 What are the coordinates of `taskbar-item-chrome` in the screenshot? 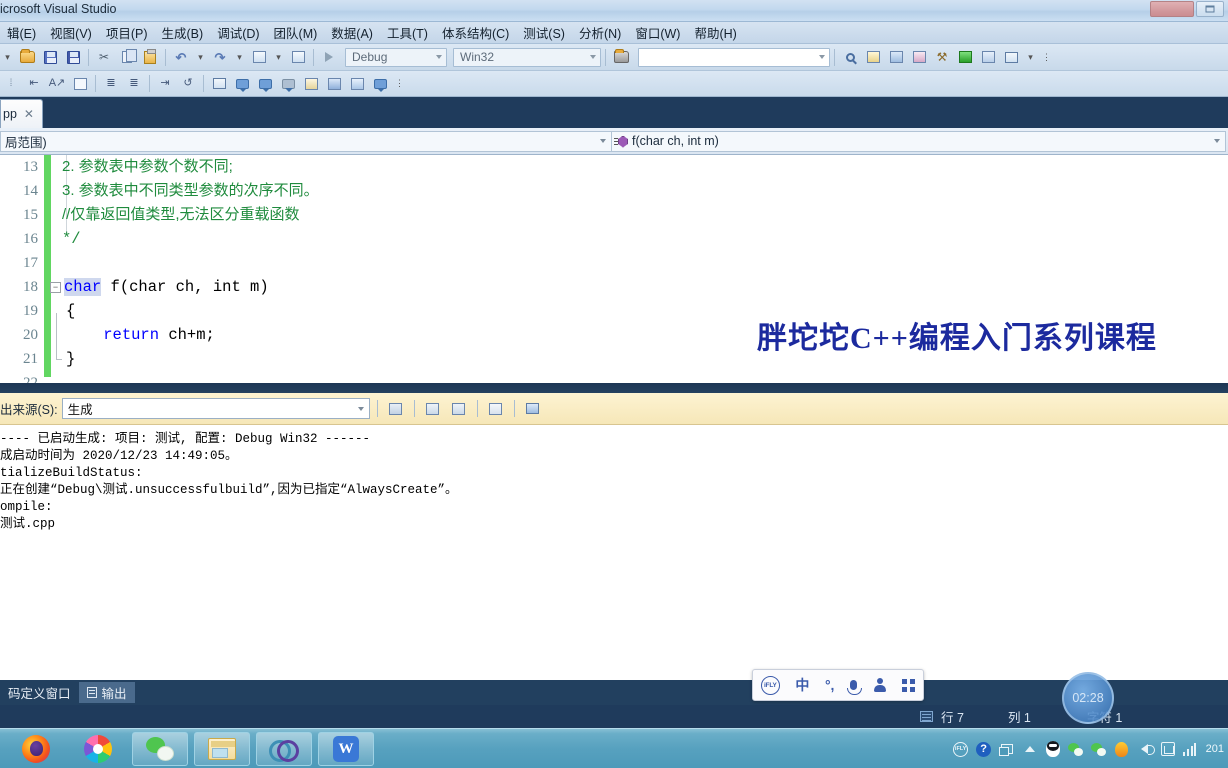 It's located at (98, 749).